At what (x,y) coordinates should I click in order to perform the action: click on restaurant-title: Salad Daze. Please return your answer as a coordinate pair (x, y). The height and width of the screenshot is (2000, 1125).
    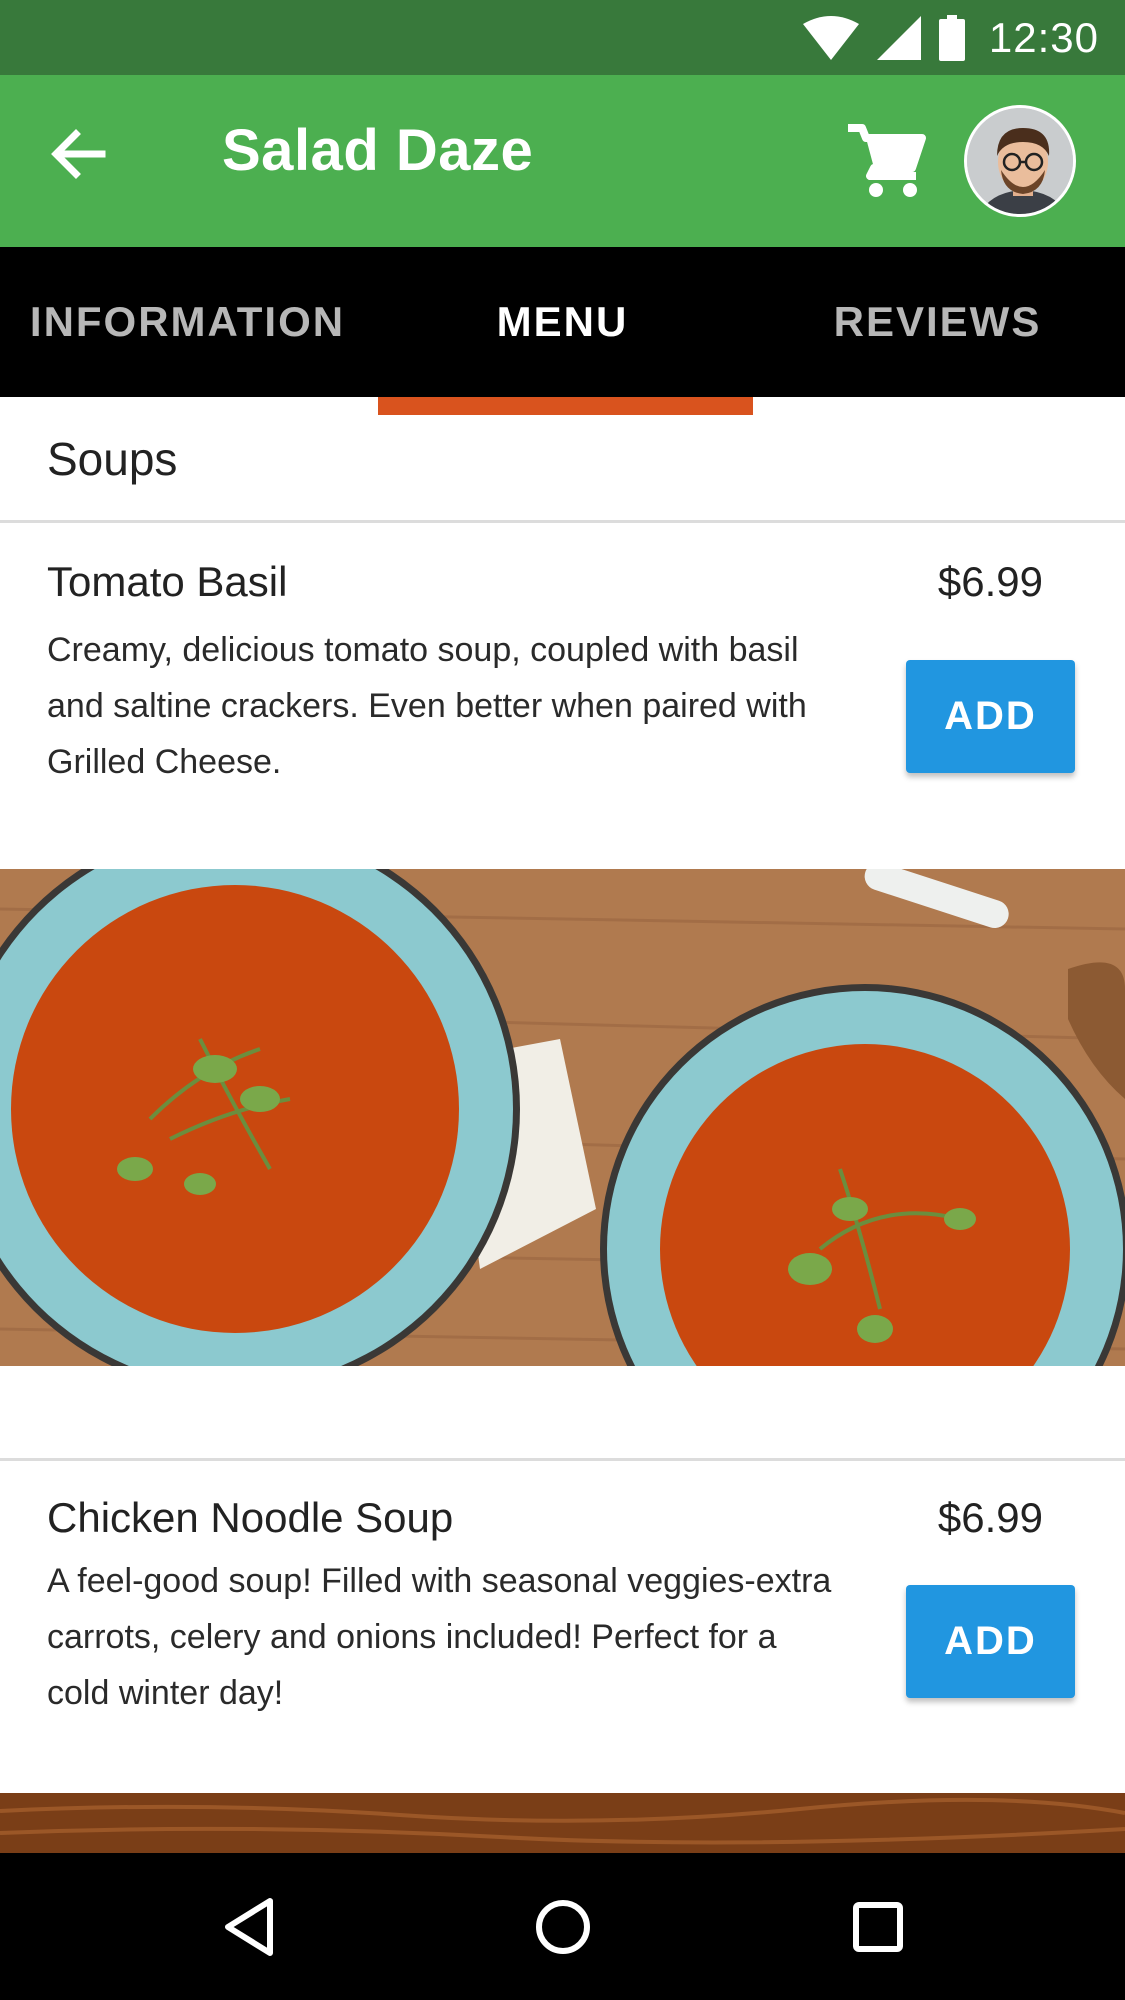
    Looking at the image, I should click on (378, 150).